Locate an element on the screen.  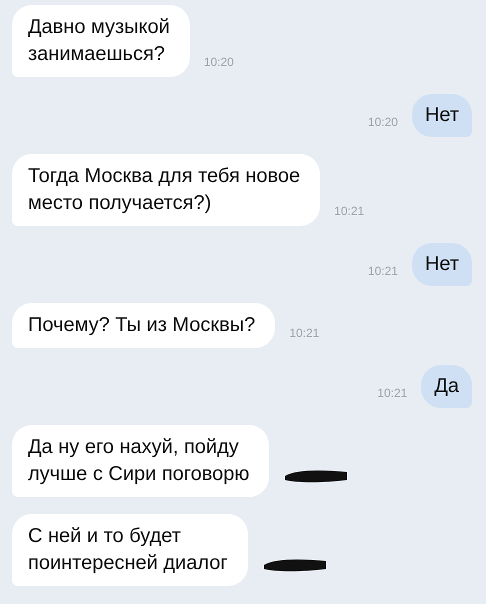
message-bubble: Почему? Ты из Москвы? is located at coordinates (144, 325).